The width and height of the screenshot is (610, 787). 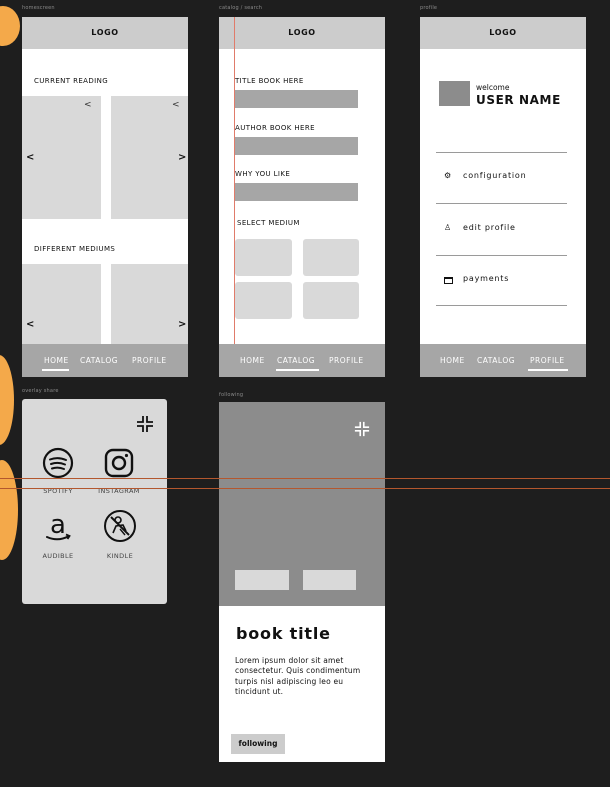 I want to click on menu-configuration: configuration, so click(x=494, y=175).